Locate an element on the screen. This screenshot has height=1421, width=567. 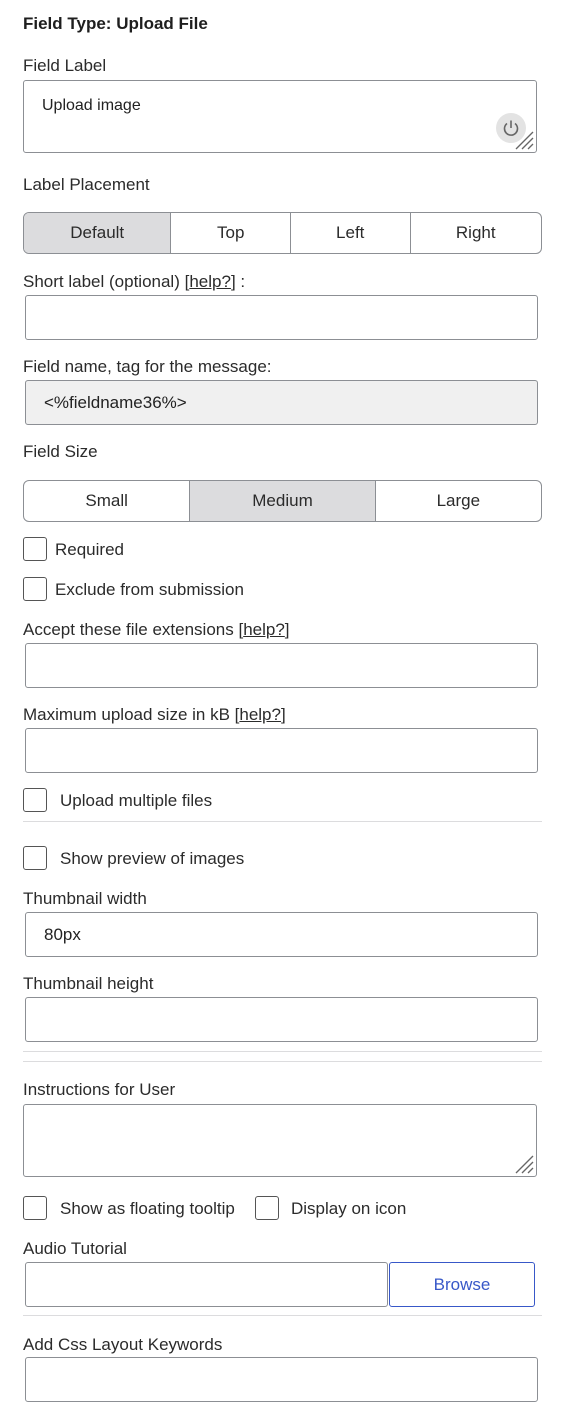
instructions-label: Instructions for User is located at coordinates (99, 1089).